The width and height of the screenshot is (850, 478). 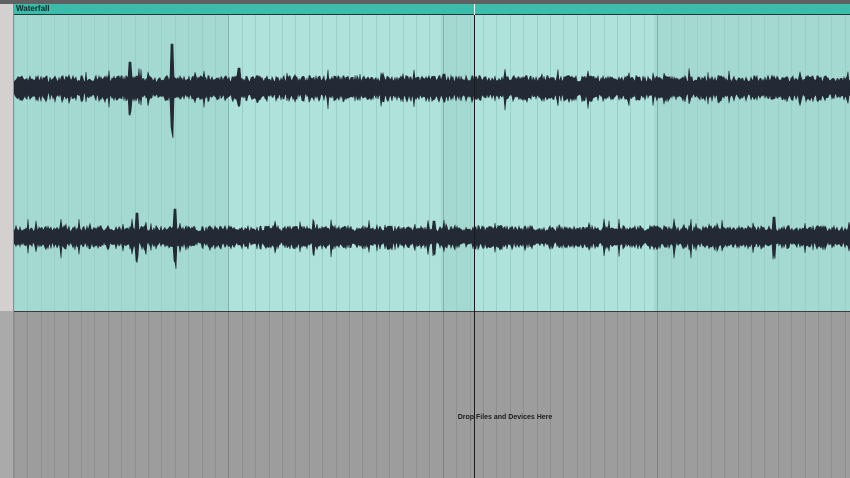 I want to click on clip-title-bar: Waterfall, so click(x=432, y=9).